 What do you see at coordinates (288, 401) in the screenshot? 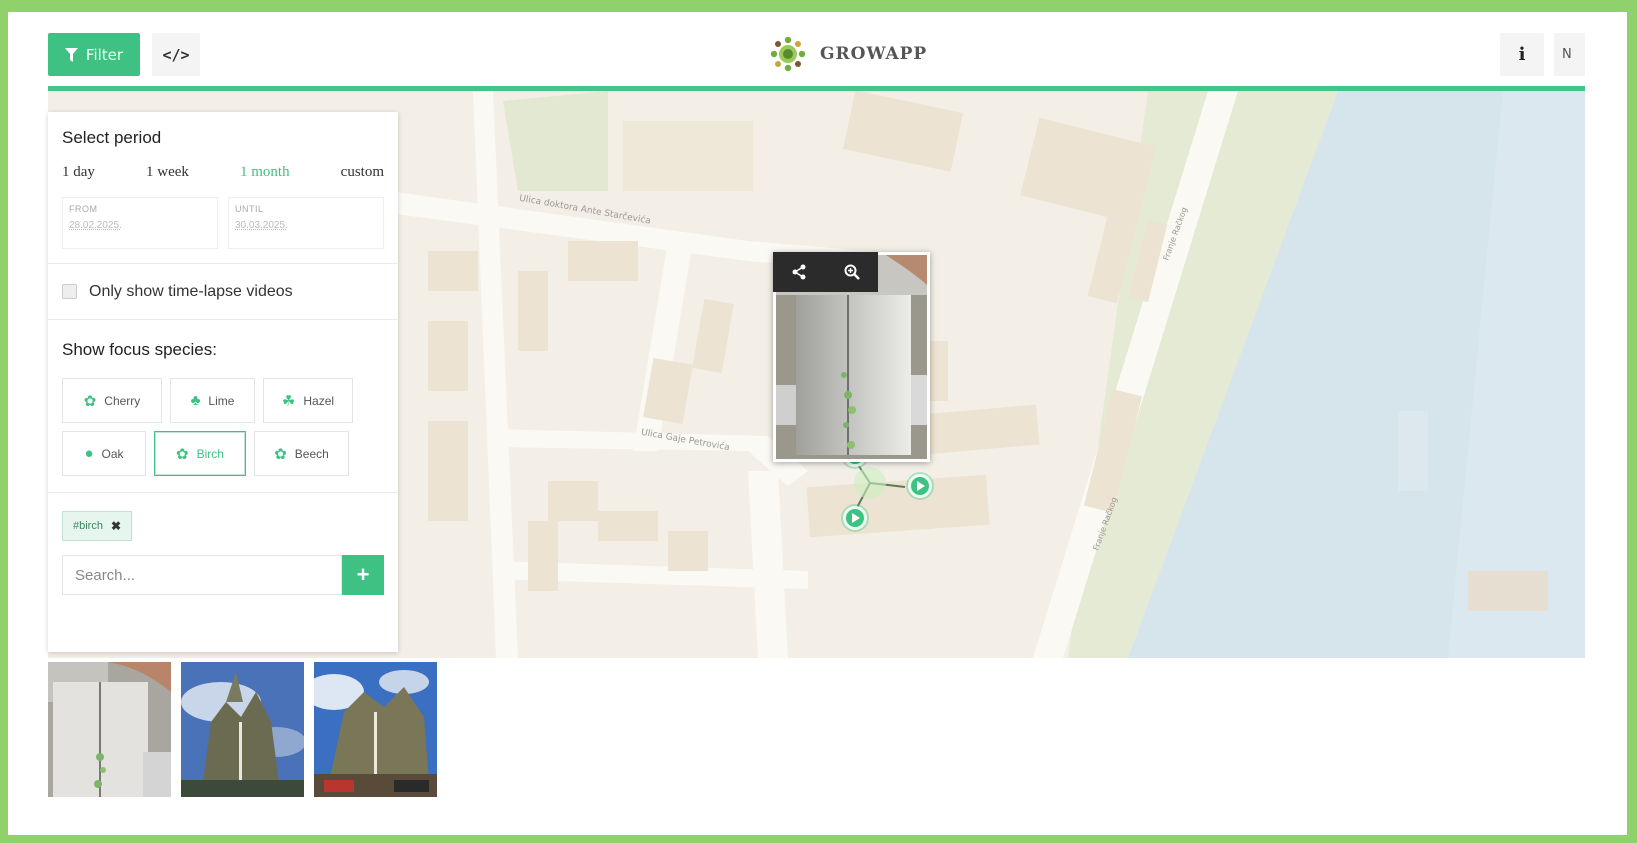
I see `hazel-leaf-icon: ☘` at bounding box center [288, 401].